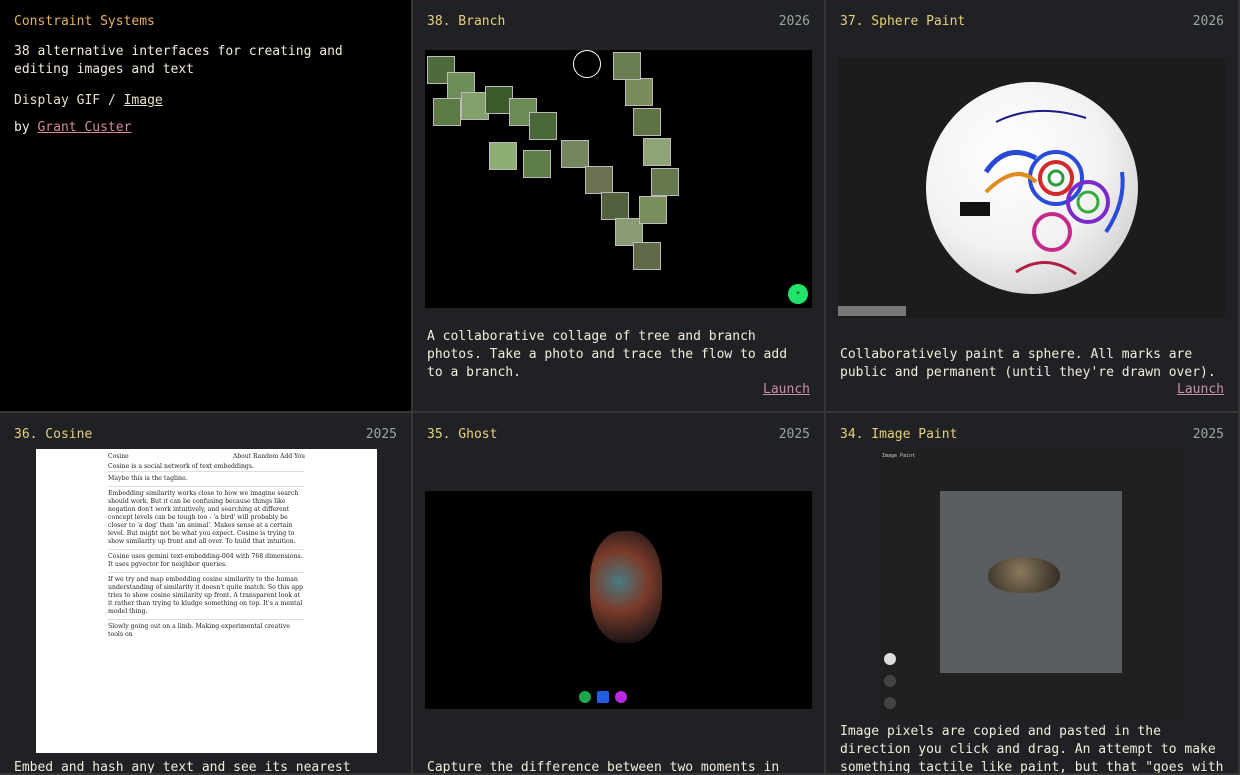 Image resolution: width=1240 pixels, height=775 pixels. Describe the element at coordinates (205, 127) in the screenshot. I see `author-line: by Grant Custer` at that location.